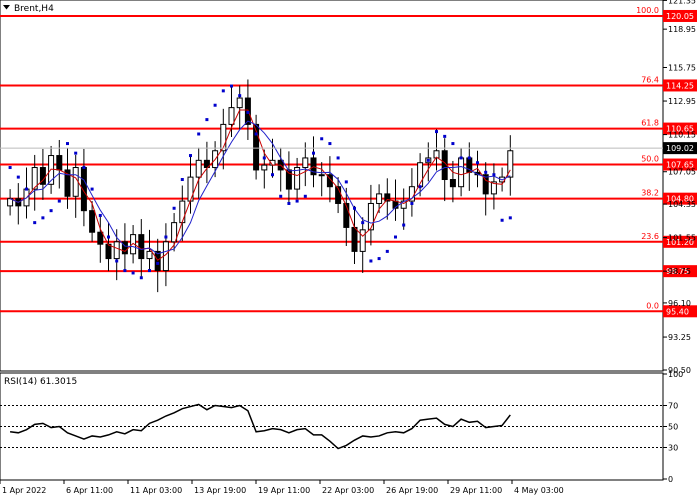 This screenshot has width=700, height=500. I want to click on rsi-tick-label: 0, so click(670, 479).